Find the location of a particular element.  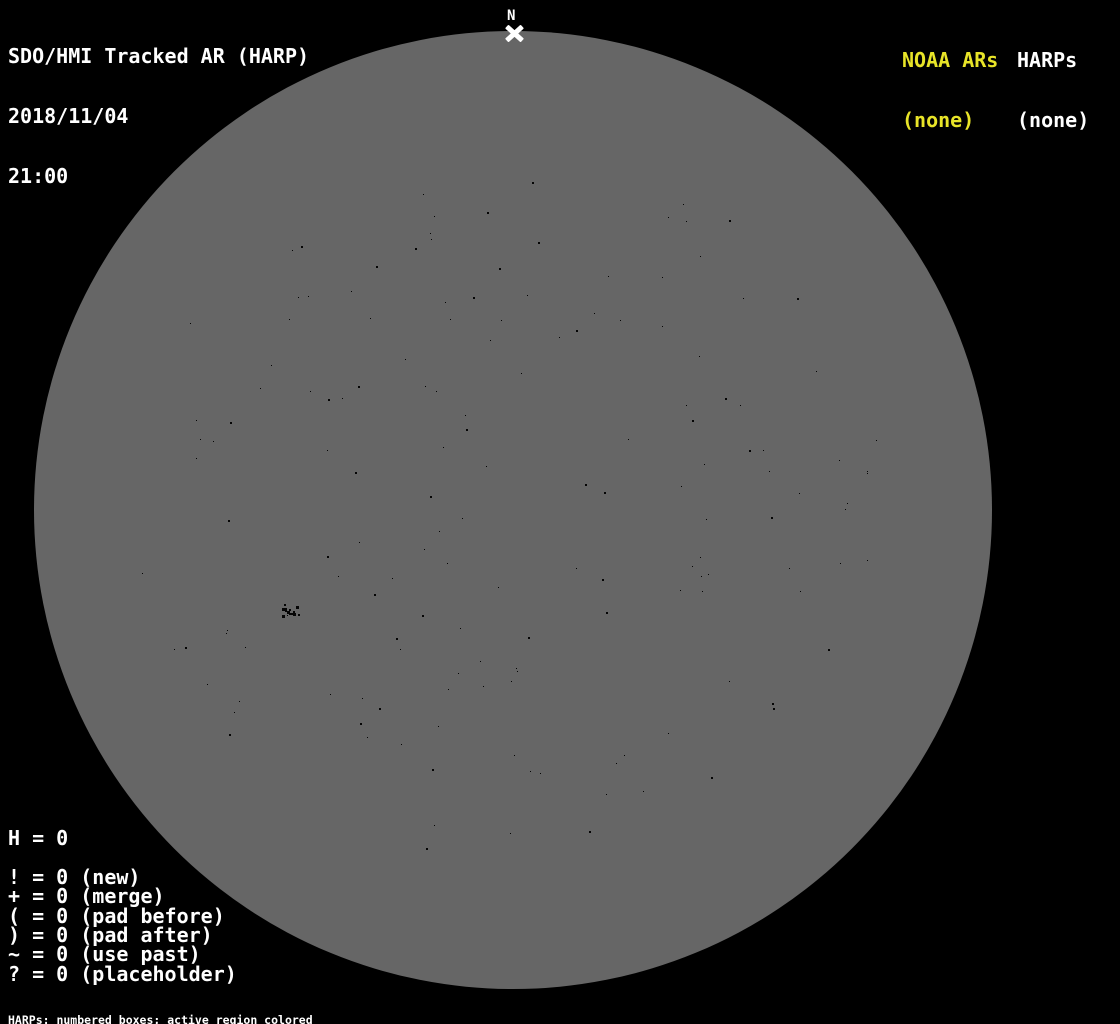

harps-status: HARPs (none) is located at coordinates (1053, 90).